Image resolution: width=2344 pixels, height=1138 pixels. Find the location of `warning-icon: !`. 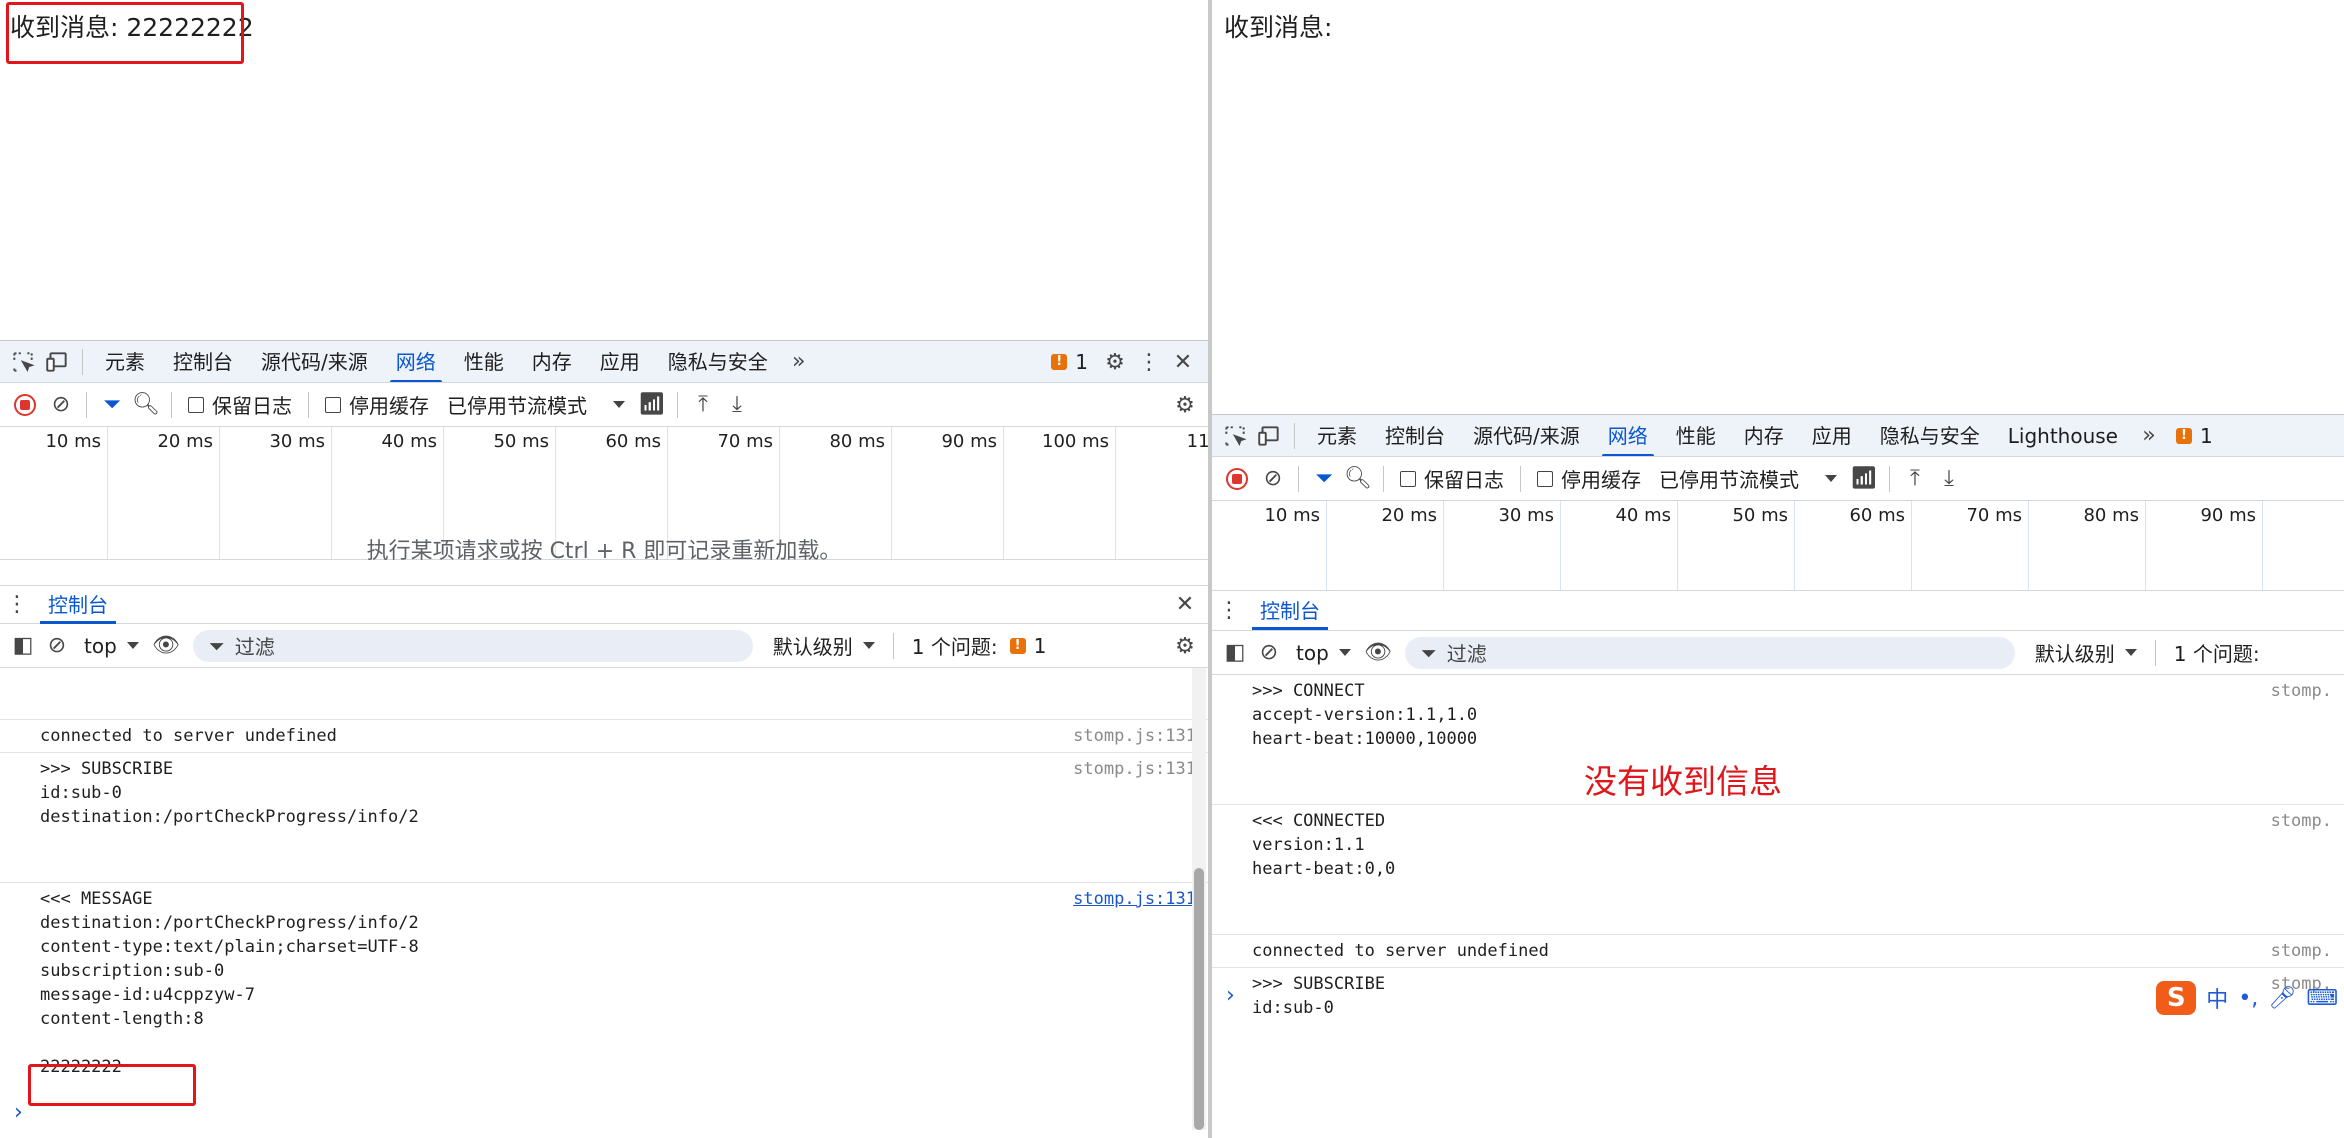

warning-icon: ! is located at coordinates (1017, 645).